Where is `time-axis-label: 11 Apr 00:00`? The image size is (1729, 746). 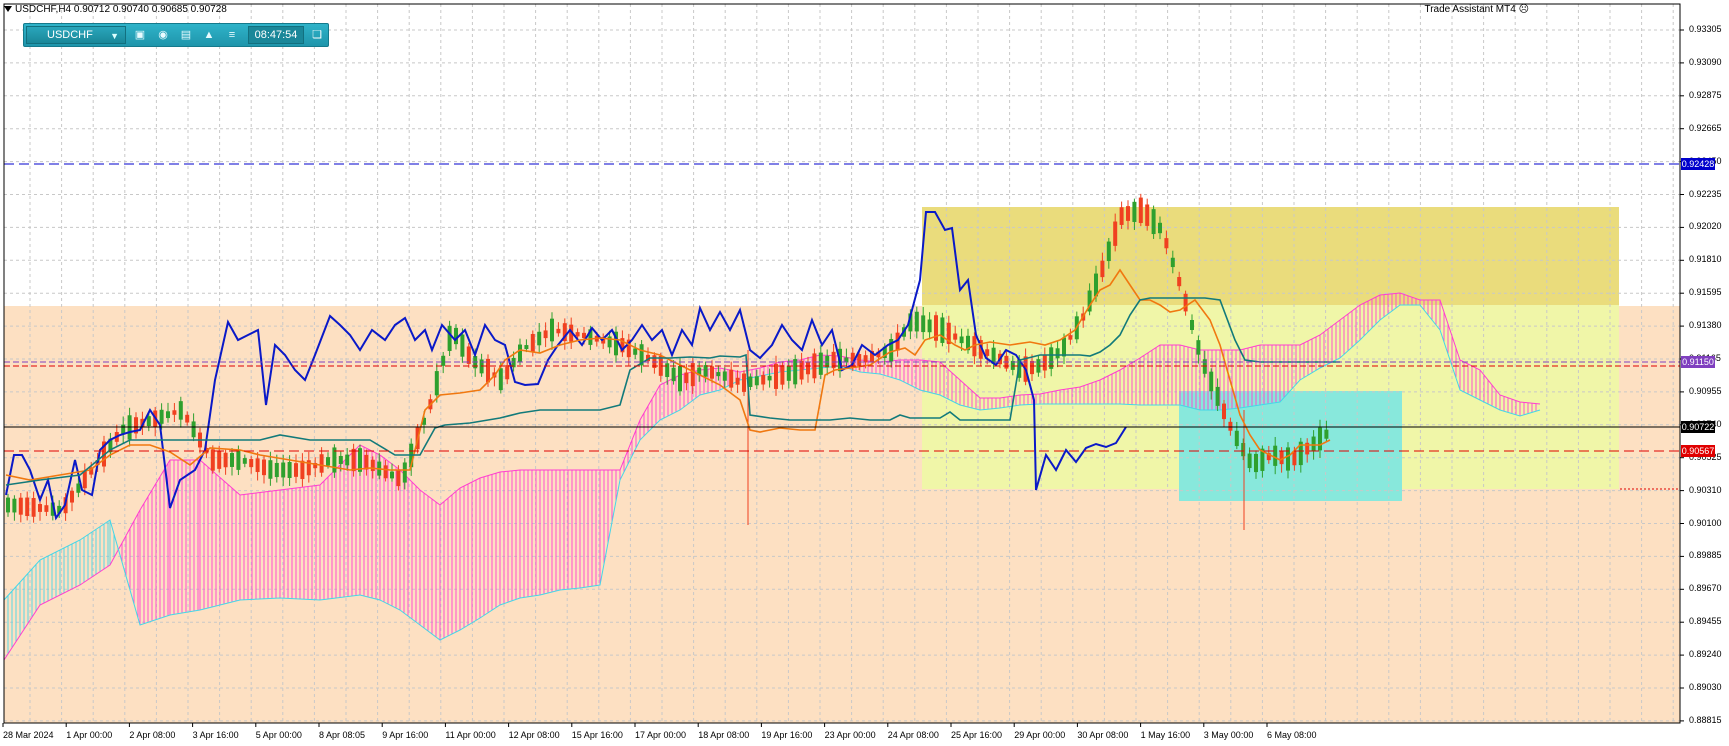 time-axis-label: 11 Apr 00:00 is located at coordinates (470, 735).